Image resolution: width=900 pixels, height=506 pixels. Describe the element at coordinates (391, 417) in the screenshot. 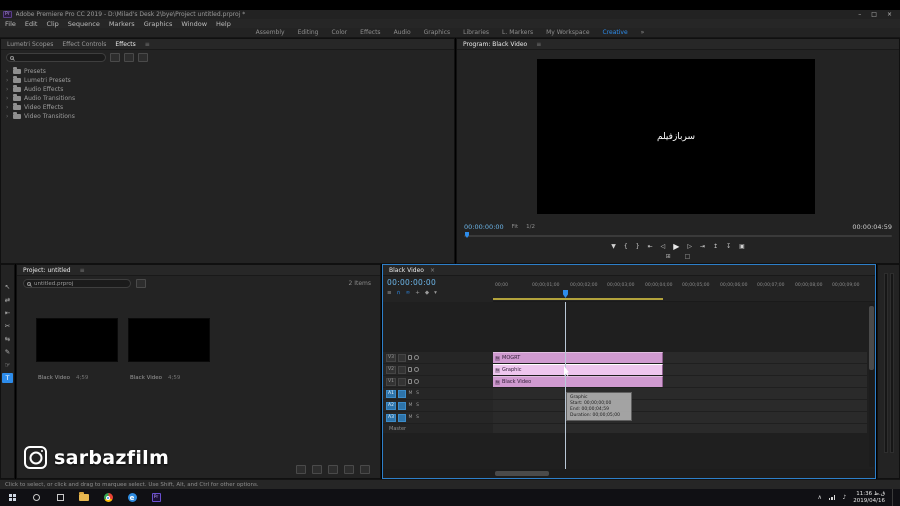

I see `track-target-toggle: A3` at that location.